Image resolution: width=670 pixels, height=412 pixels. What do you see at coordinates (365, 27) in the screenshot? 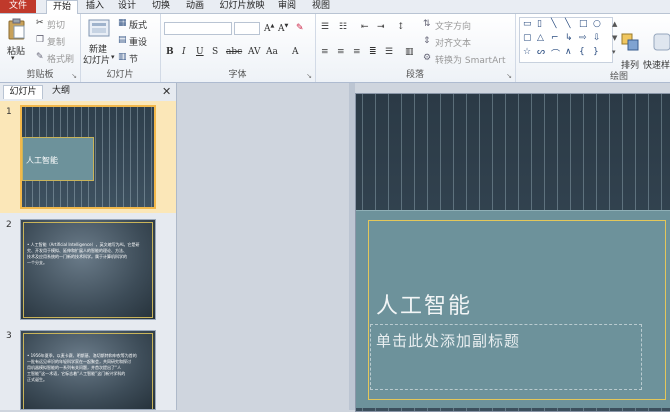
I see `decrease-indent-icon: ⇤` at bounding box center [365, 27].